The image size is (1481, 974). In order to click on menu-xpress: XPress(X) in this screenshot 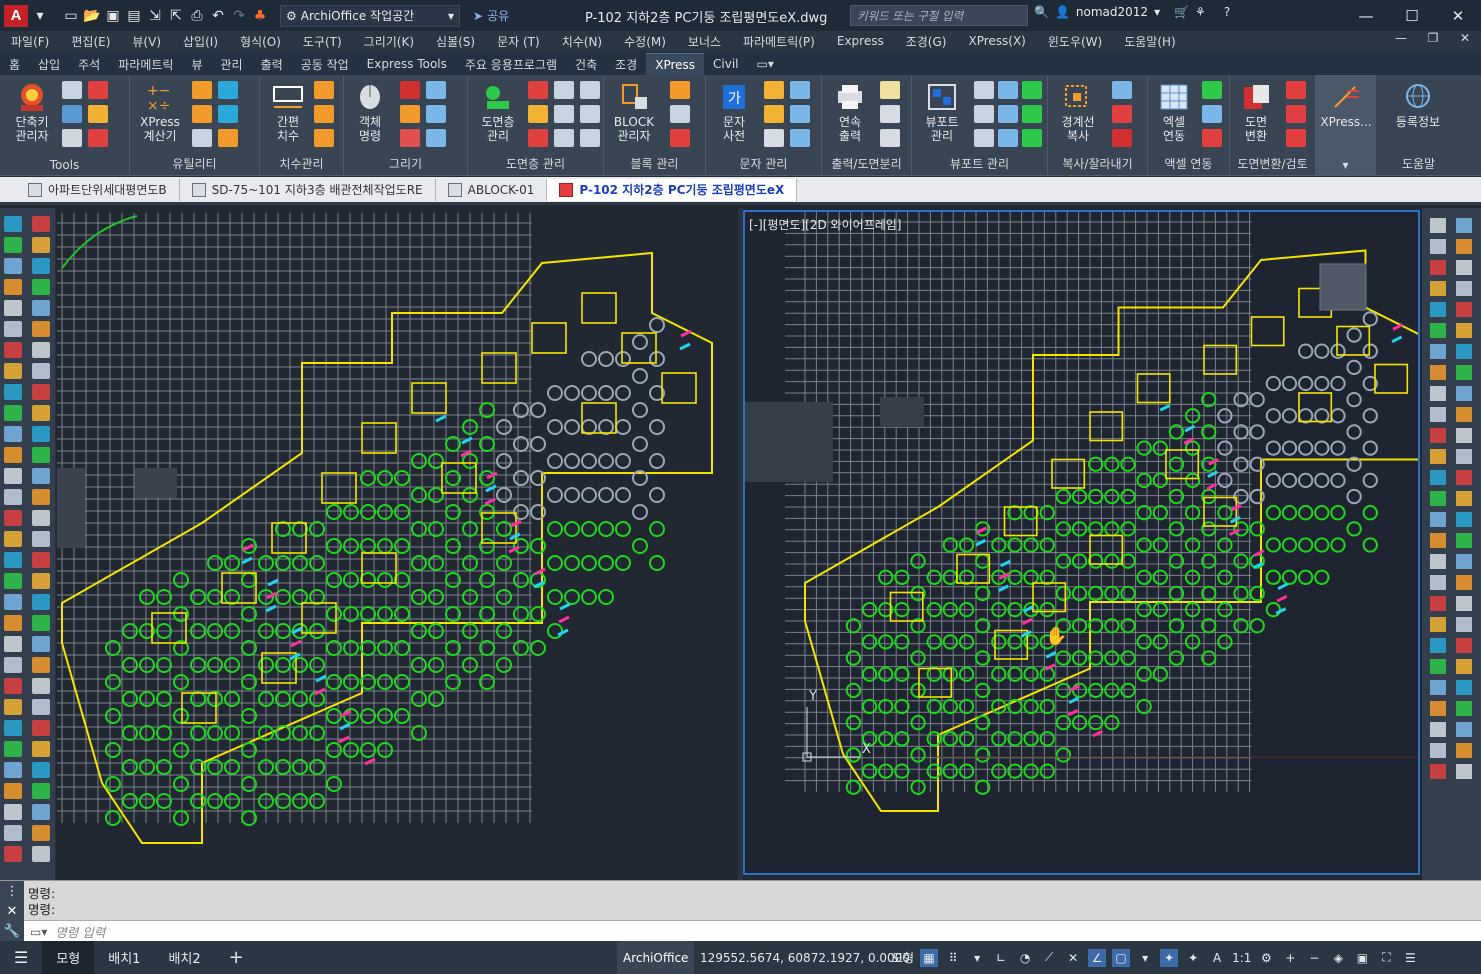, I will do `click(996, 41)`.